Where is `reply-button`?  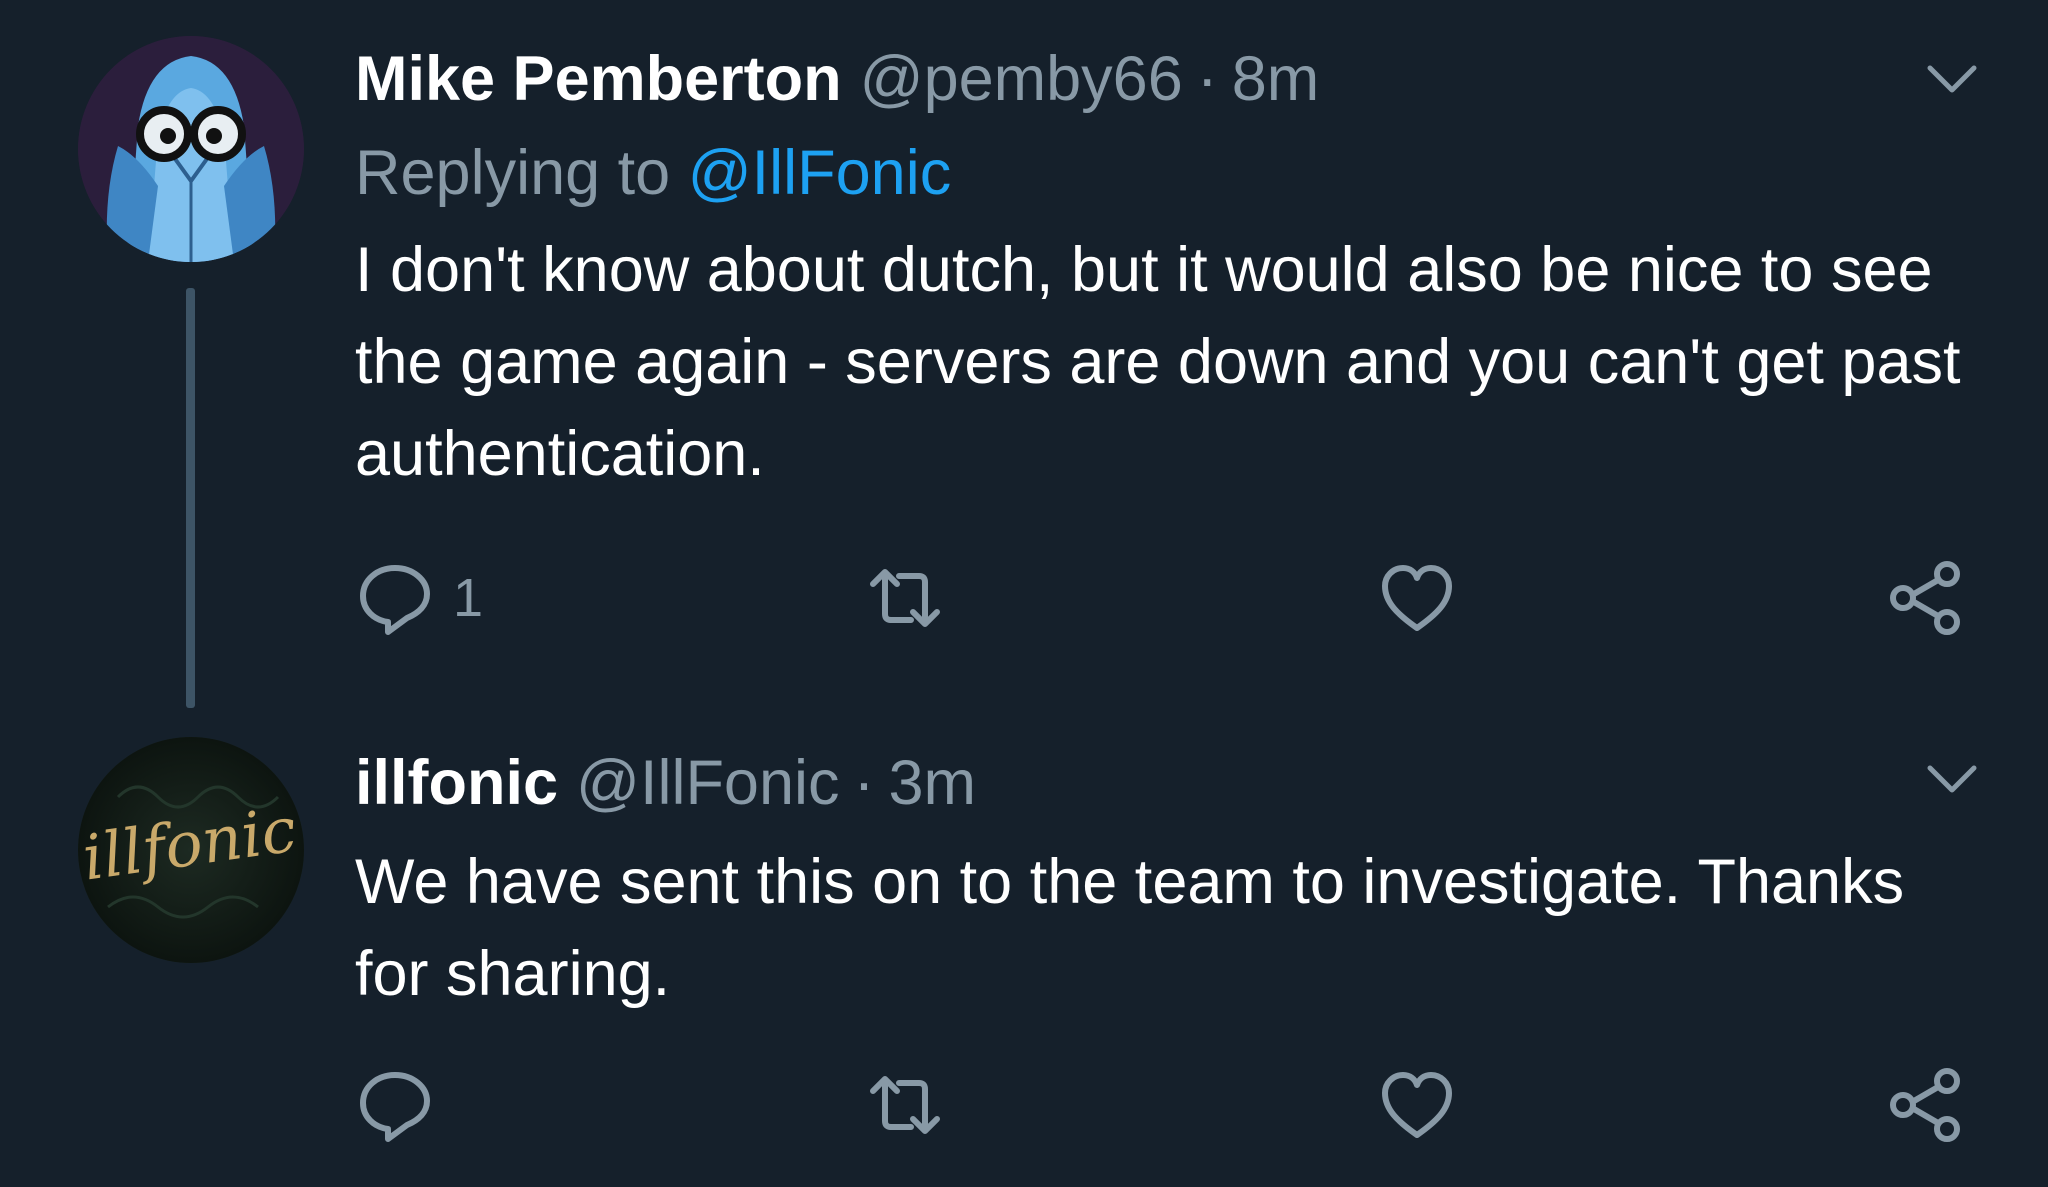 reply-button is located at coordinates (404, 1105).